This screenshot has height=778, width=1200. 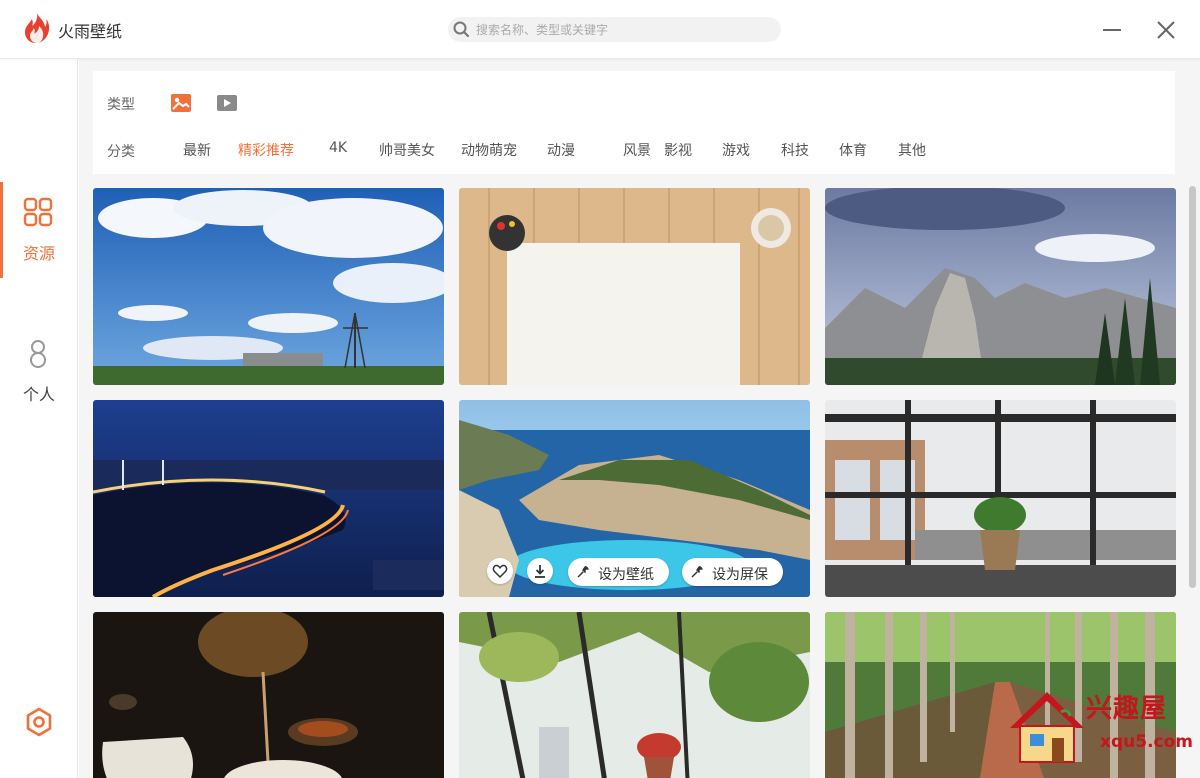 I want to click on search-bar, so click(x=614, y=29).